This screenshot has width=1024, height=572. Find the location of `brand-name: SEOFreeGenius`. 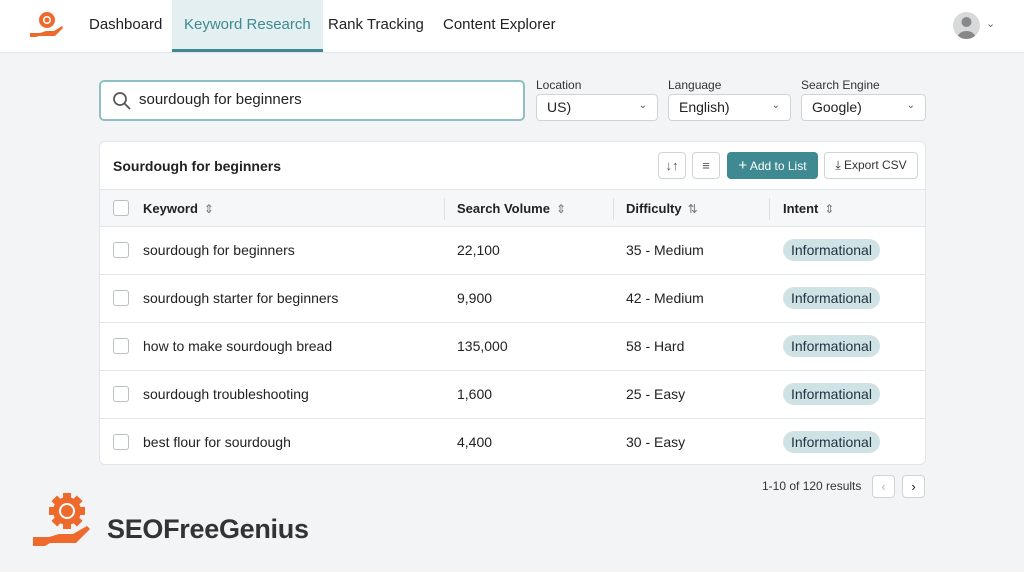

brand-name: SEOFreeGenius is located at coordinates (208, 529).